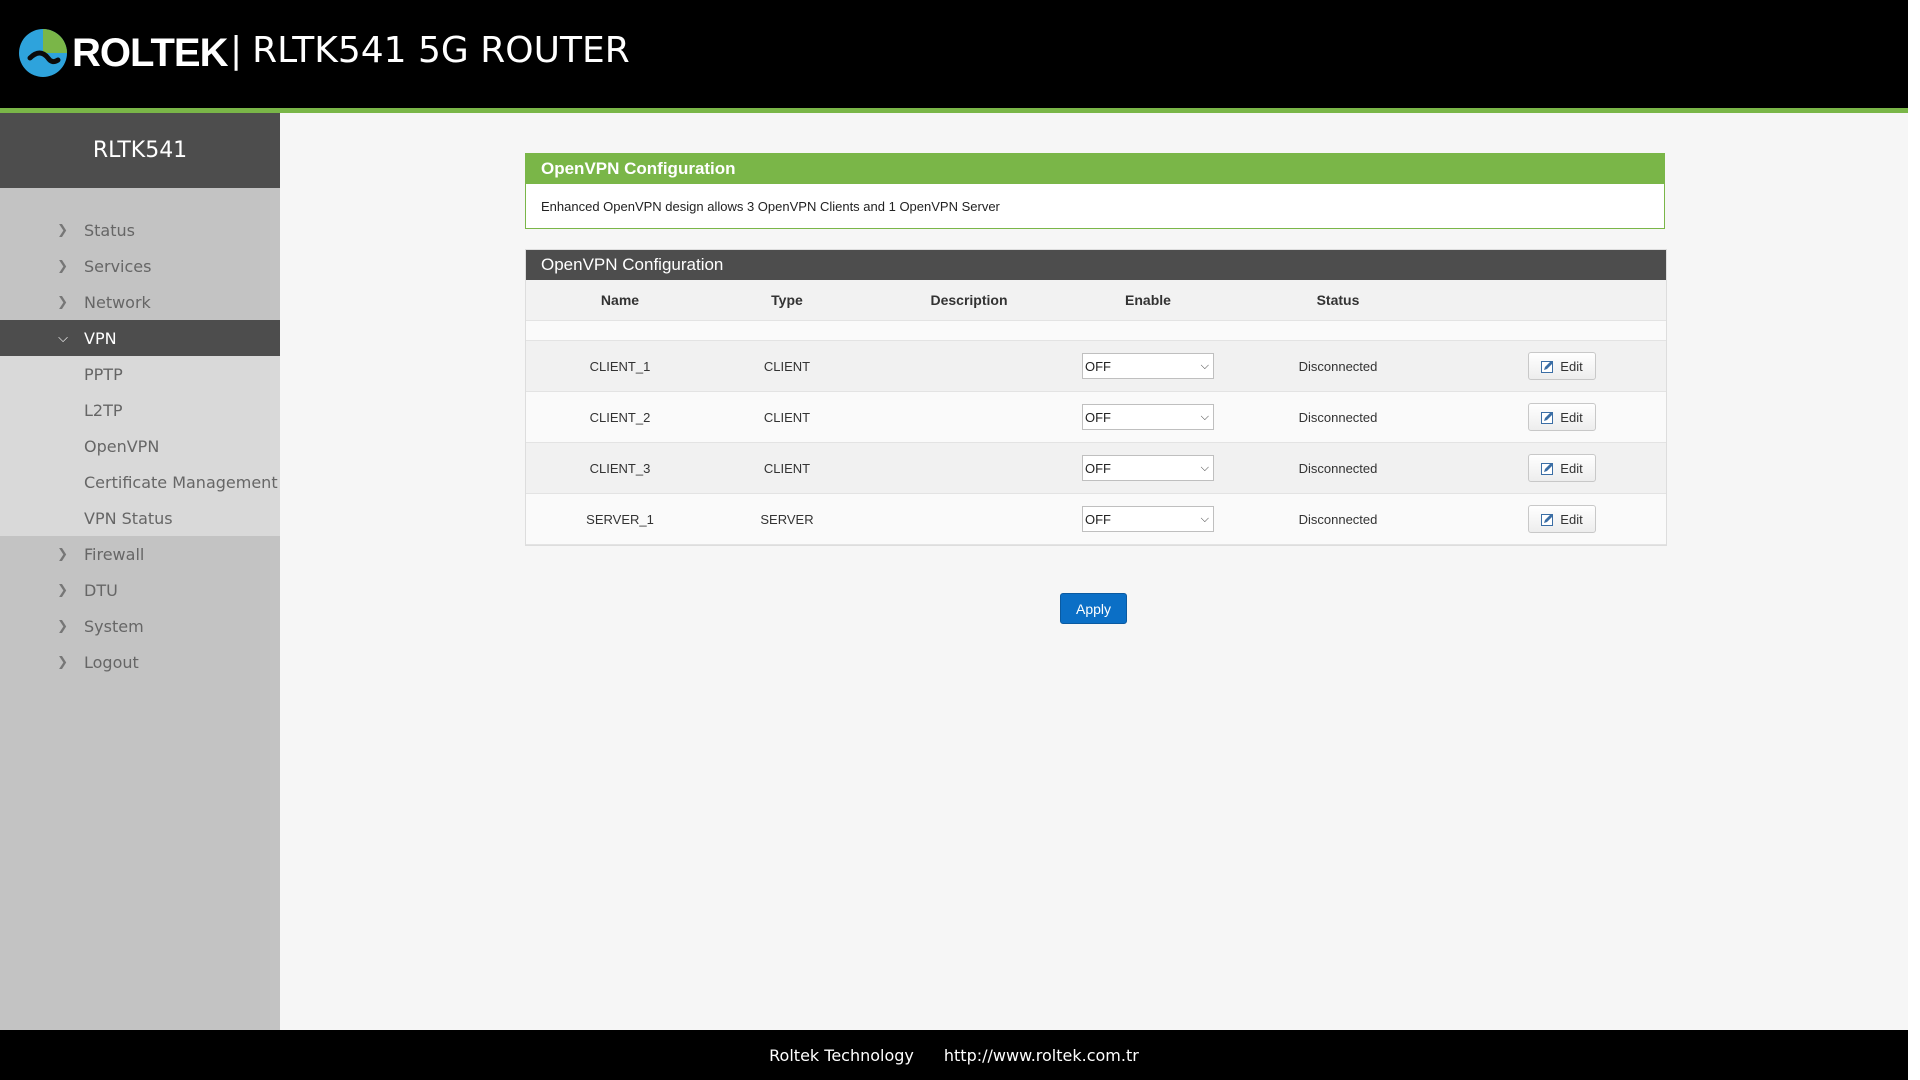 This screenshot has width=1920, height=1080. Describe the element at coordinates (969, 300) in the screenshot. I see `column-header-description: Description` at that location.